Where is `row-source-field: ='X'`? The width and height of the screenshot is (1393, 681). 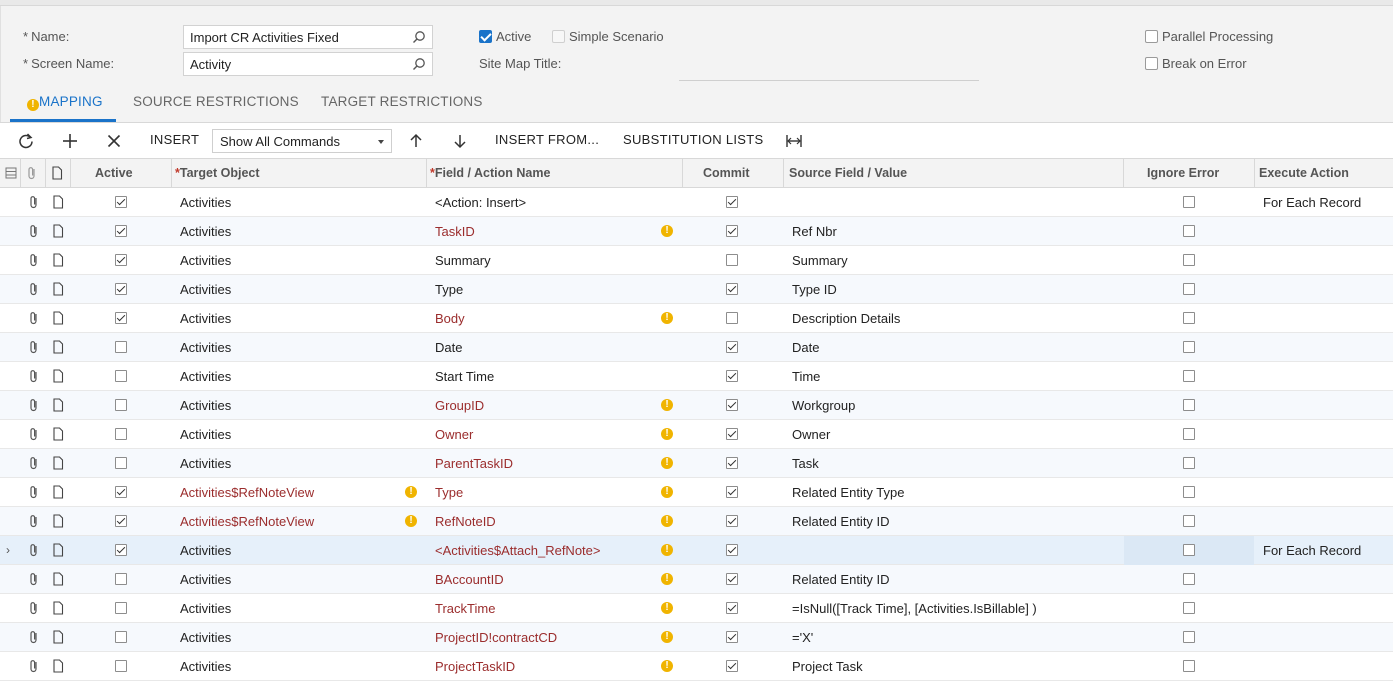 row-source-field: ='X' is located at coordinates (802, 637).